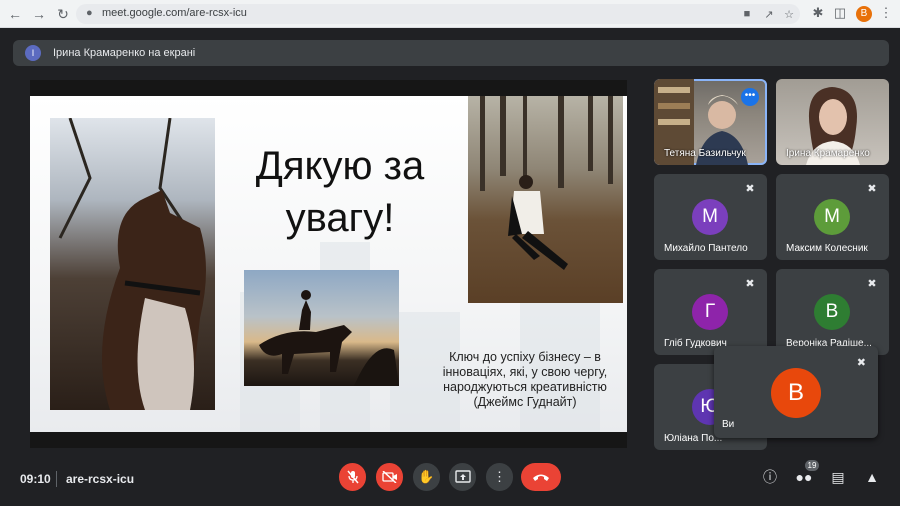 The height and width of the screenshot is (506, 900). I want to click on mic-off-button, so click(352, 477).